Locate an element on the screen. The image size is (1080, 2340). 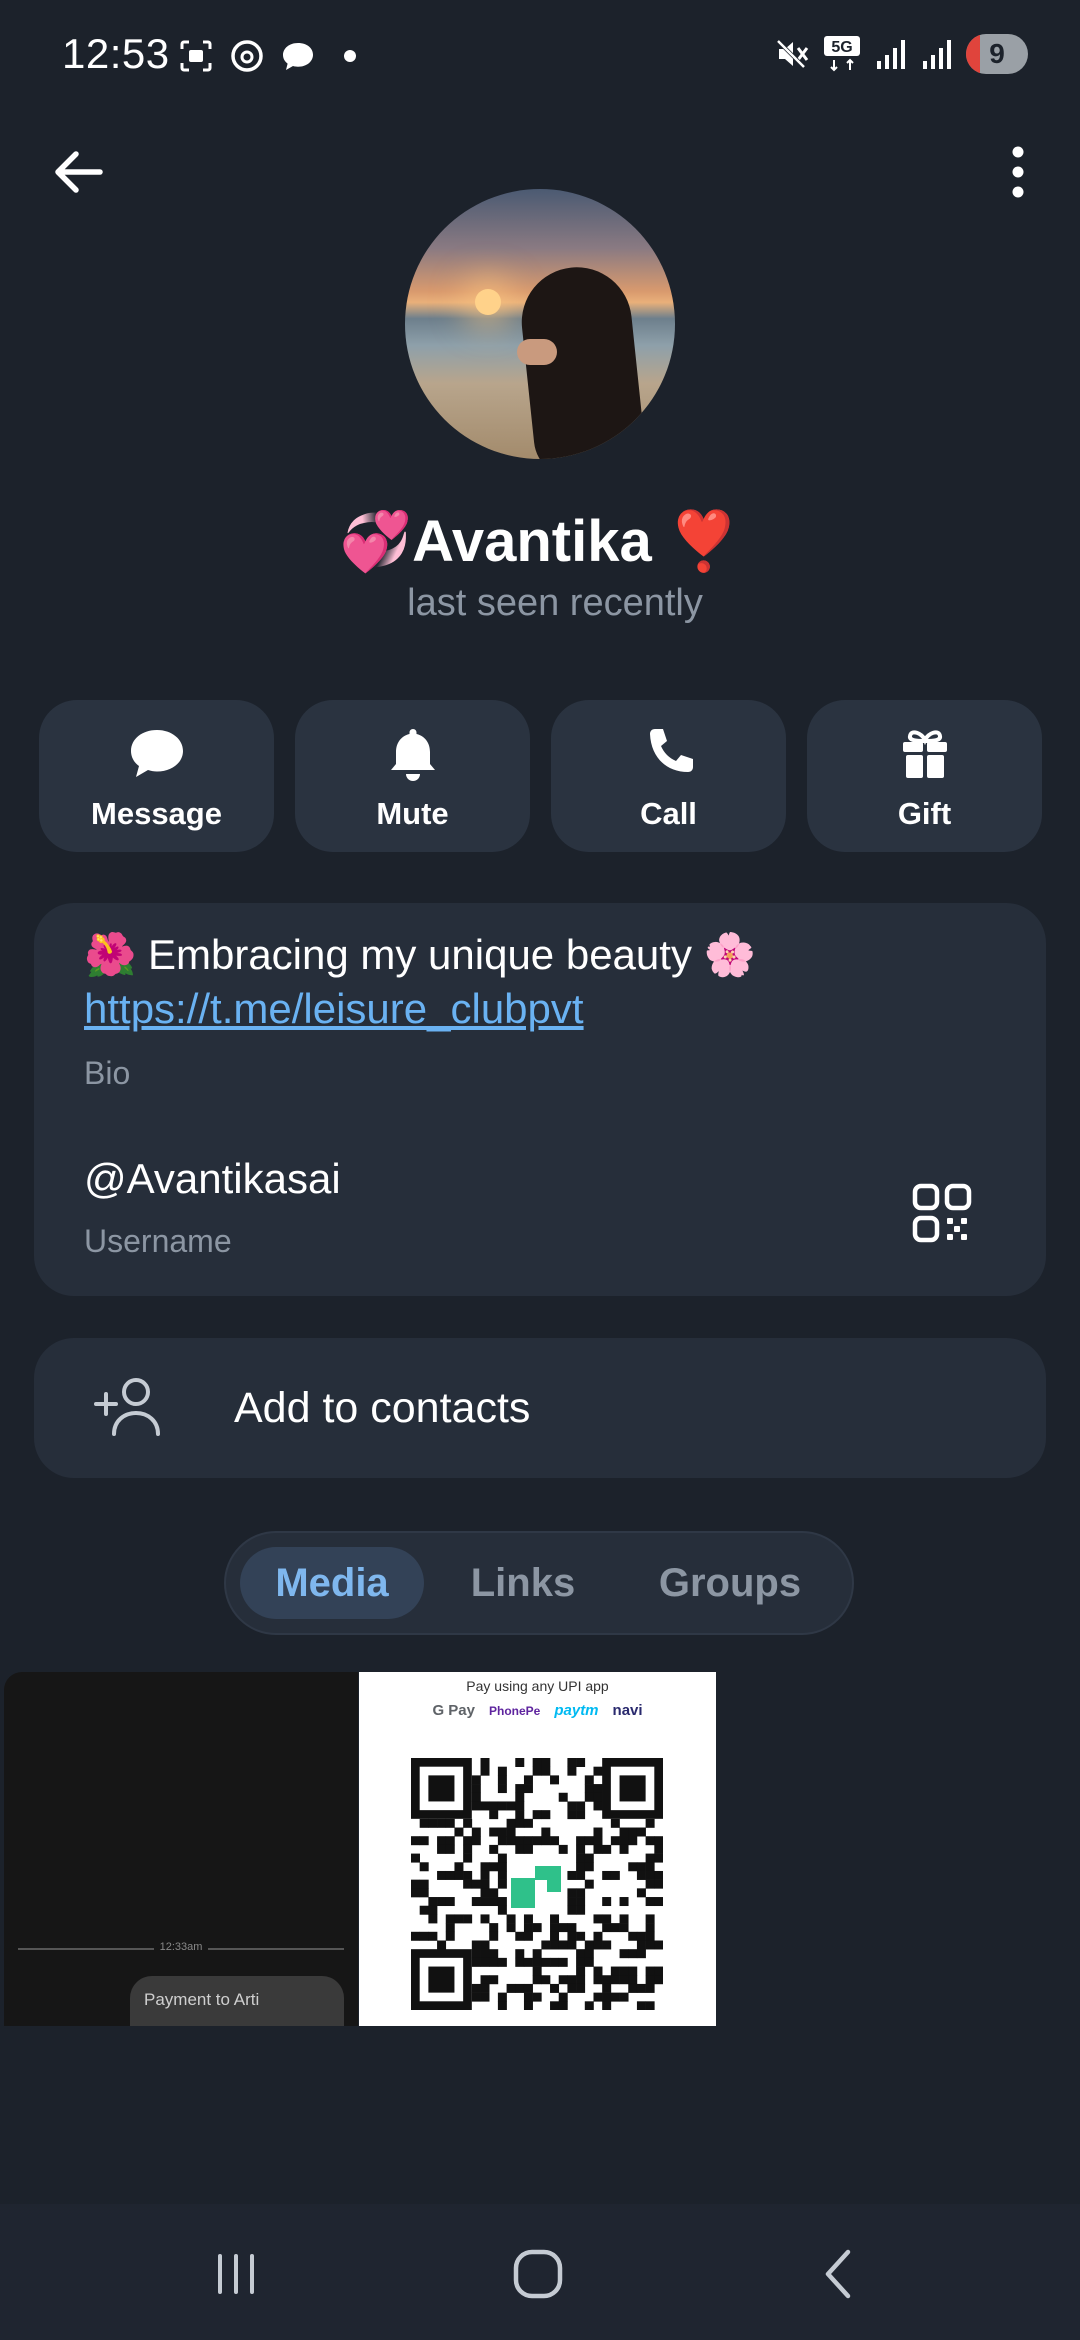
gift-icon is located at coordinates (924, 754).